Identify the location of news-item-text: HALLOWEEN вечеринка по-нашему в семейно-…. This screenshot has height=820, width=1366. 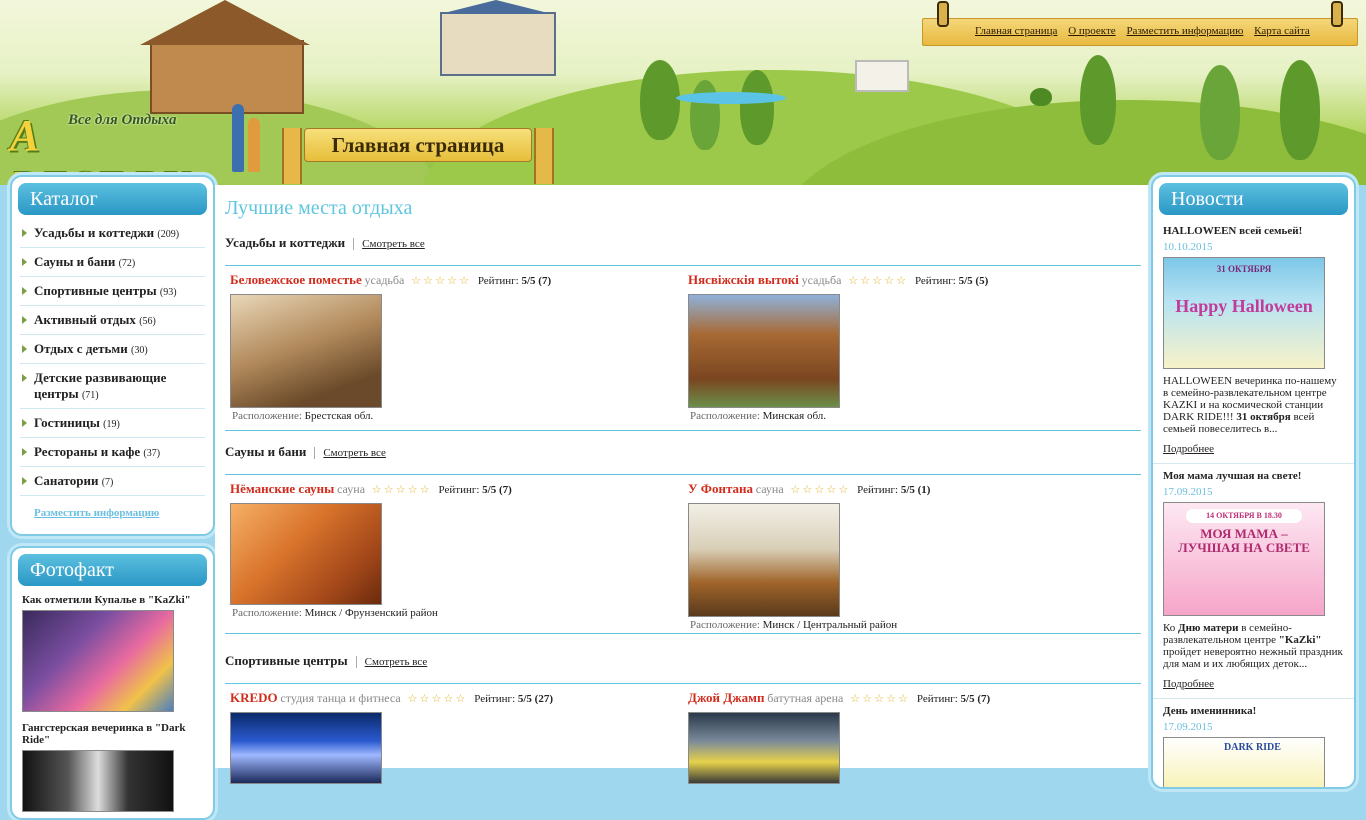
(1253, 405).